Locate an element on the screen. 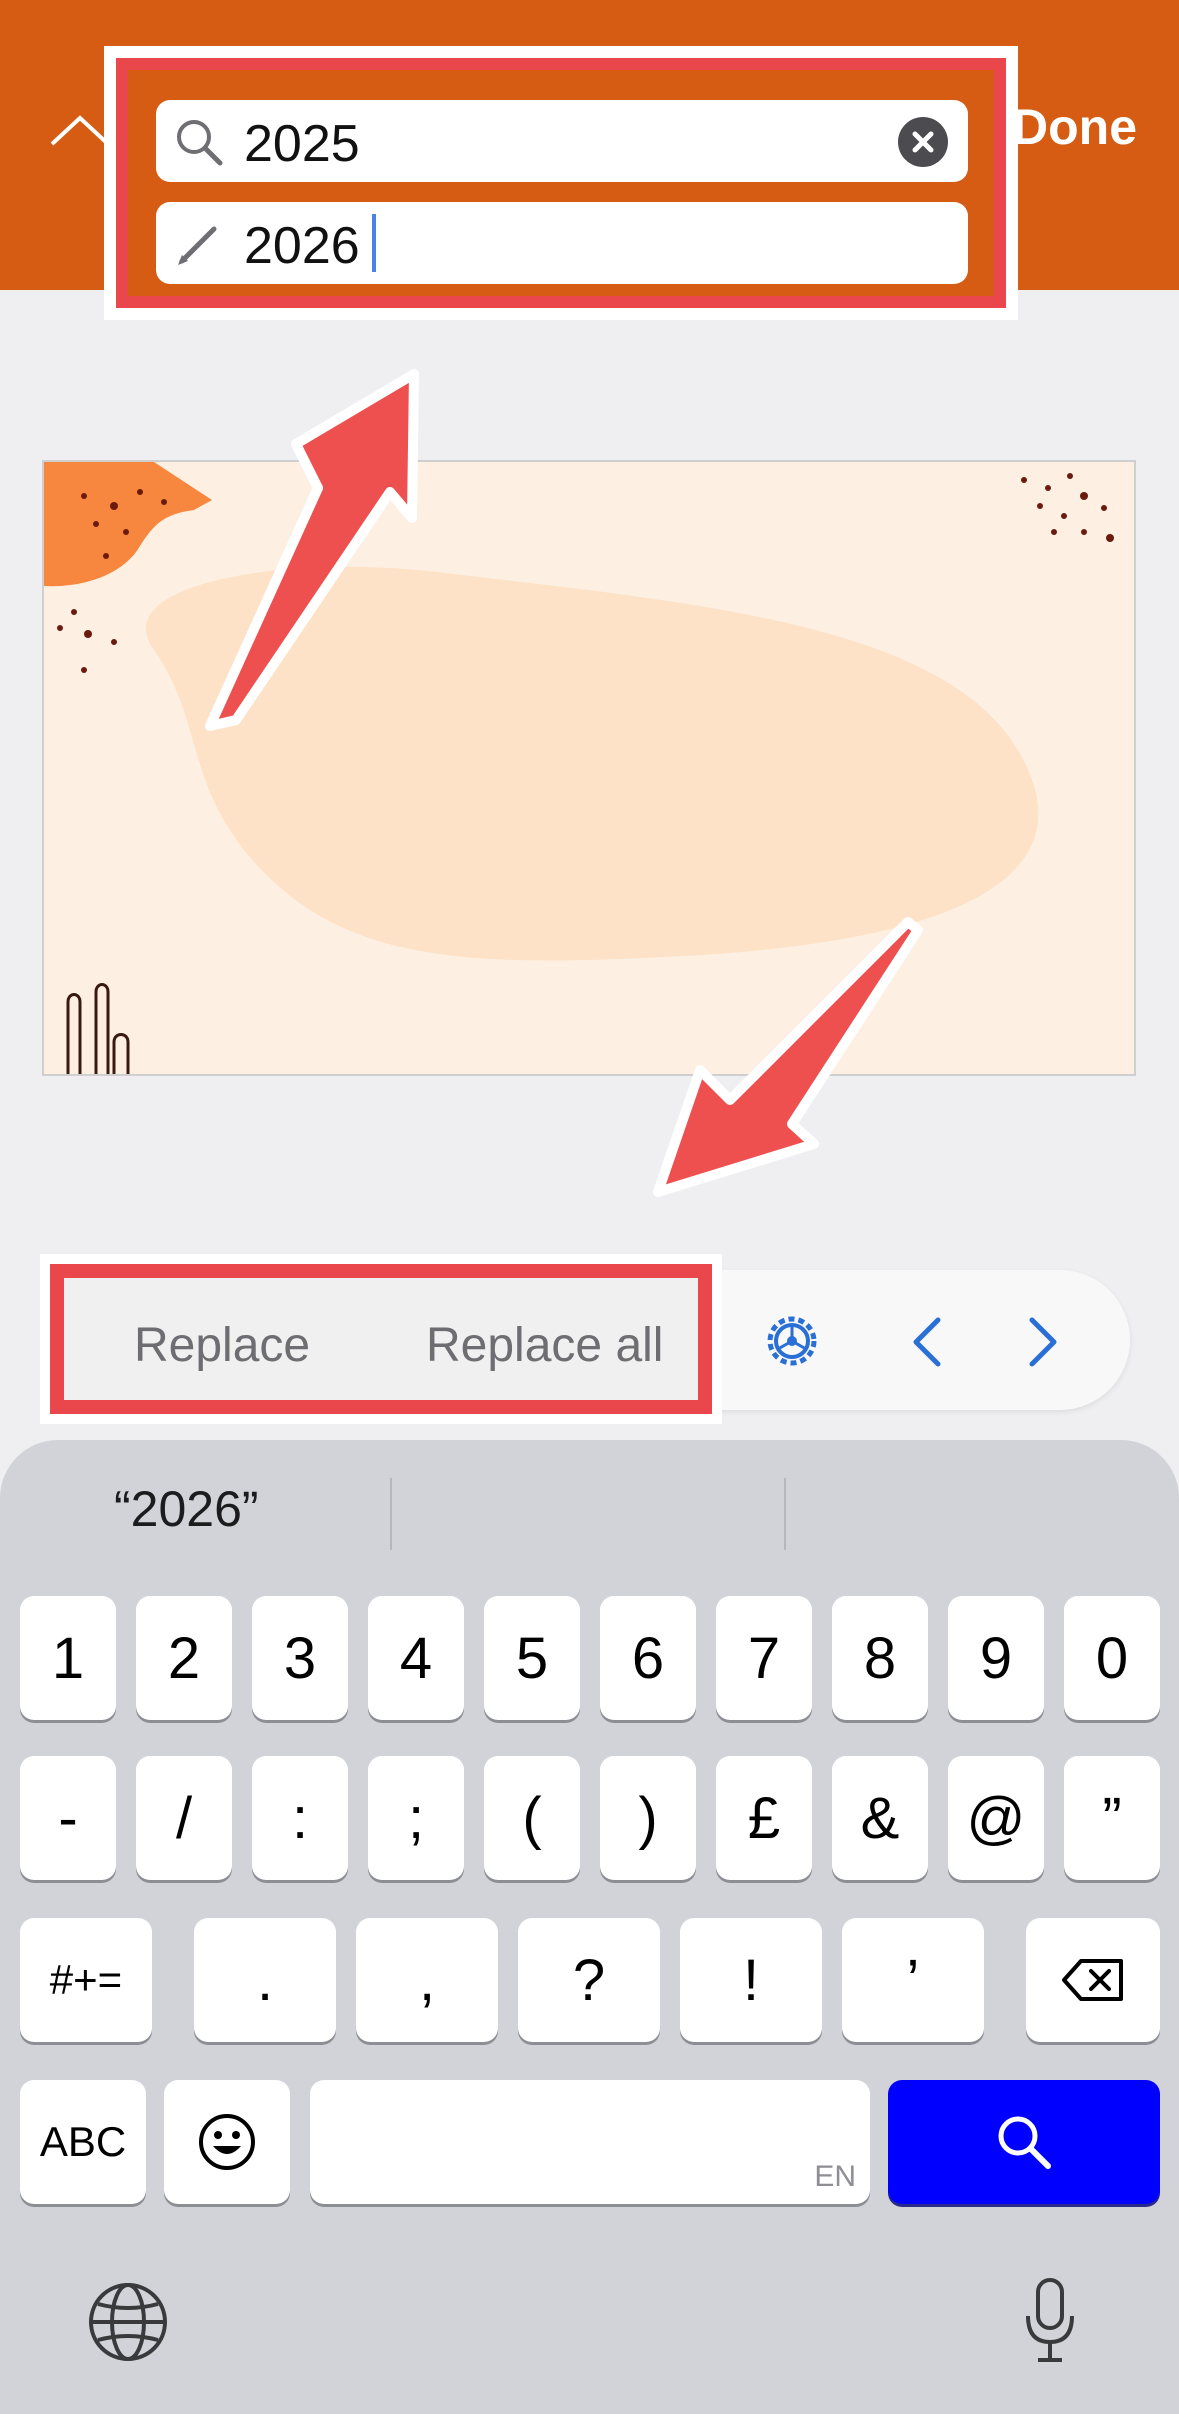 Image resolution: width=1179 pixels, height=2414 pixels. key-4: 4 is located at coordinates (416, 1658).